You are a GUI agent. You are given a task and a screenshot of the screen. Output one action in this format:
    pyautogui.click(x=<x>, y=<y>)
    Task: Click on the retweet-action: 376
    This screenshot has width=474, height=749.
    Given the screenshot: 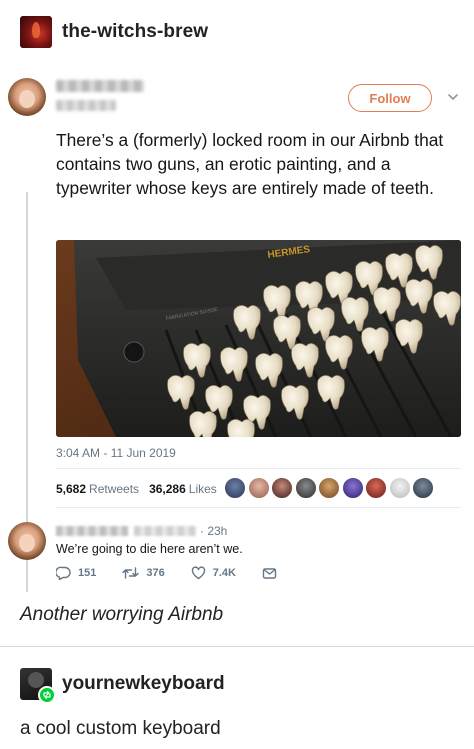 What is the action you would take?
    pyautogui.click(x=143, y=573)
    